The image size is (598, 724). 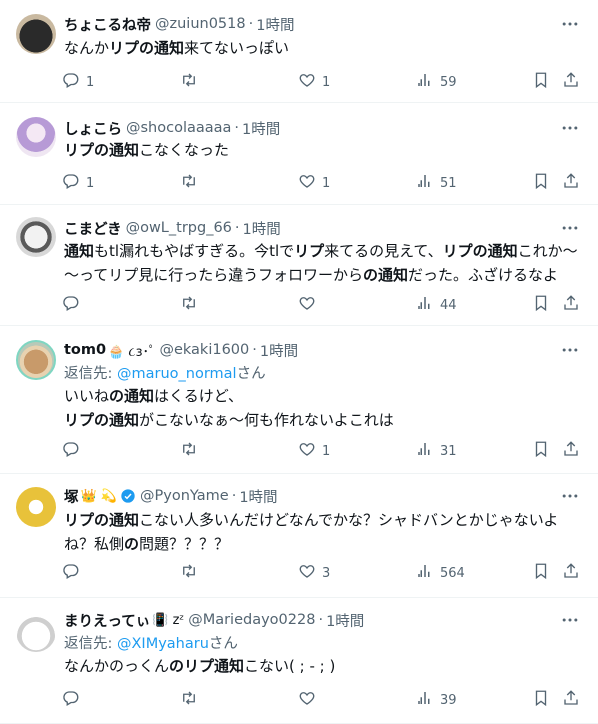 I want to click on views-button: 39, so click(x=436, y=700).